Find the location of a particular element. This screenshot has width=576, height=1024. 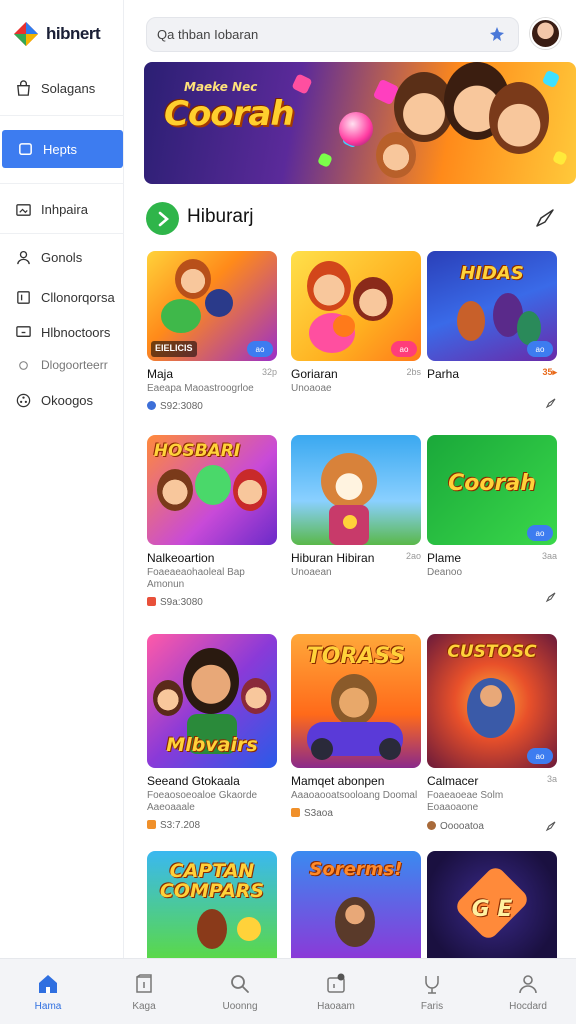

settings-icon is located at coordinates (23, 400).